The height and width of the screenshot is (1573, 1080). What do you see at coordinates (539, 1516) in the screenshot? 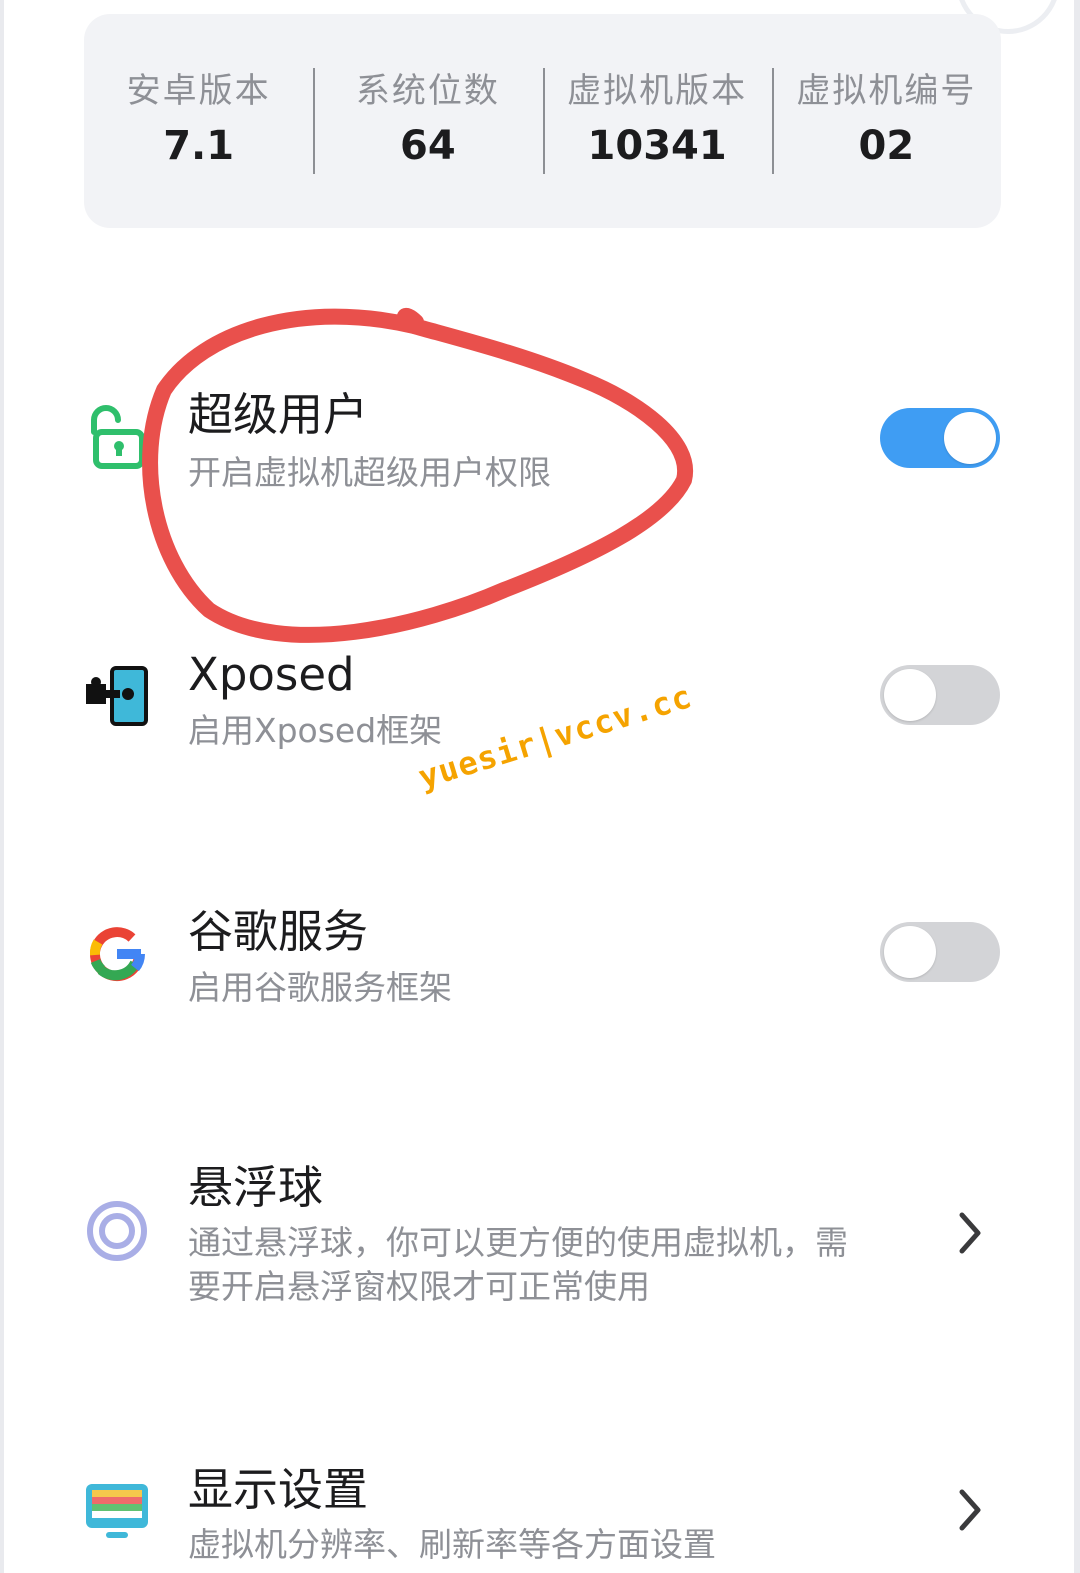
I see `setting-row-display: 显示设置 虚拟机分辨率、刷新率等各方面设置` at bounding box center [539, 1516].